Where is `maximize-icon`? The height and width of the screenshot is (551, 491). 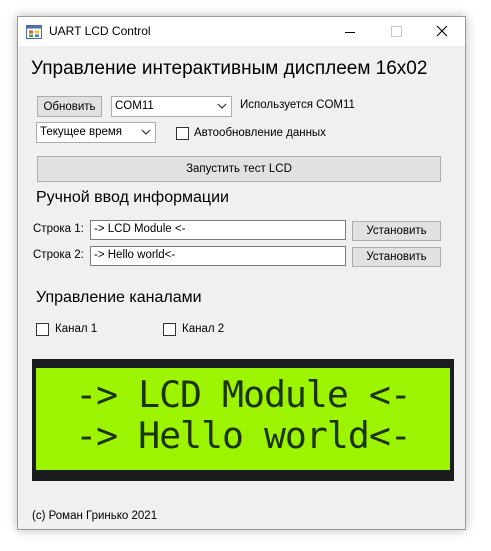
maximize-icon is located at coordinates (396, 31).